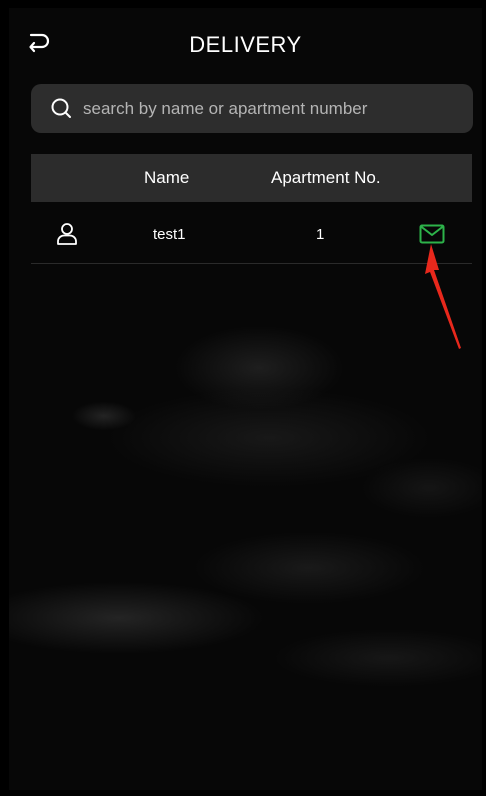  I want to click on user-icon, so click(67, 234).